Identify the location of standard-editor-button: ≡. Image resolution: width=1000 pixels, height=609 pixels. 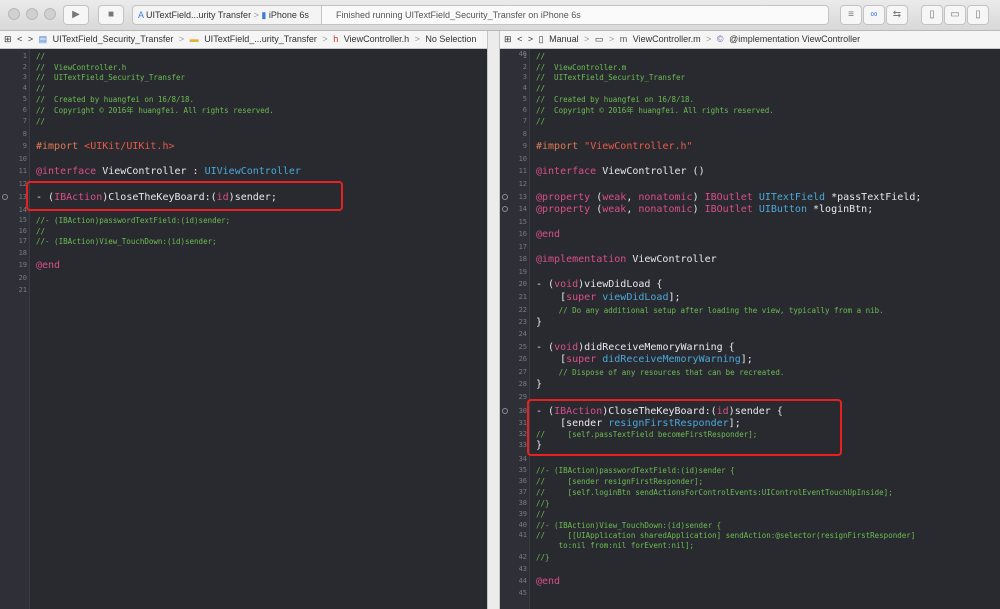
(851, 15).